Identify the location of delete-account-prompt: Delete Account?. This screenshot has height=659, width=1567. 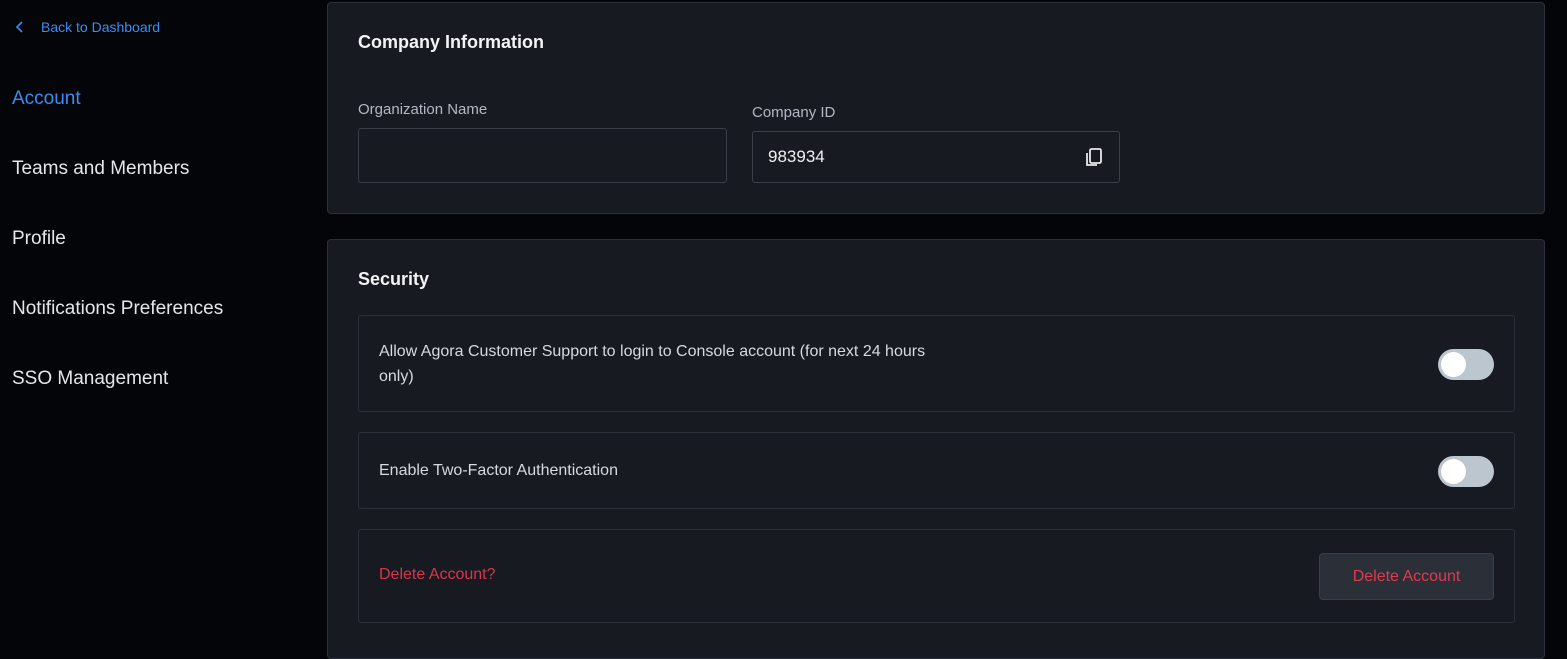
(437, 574).